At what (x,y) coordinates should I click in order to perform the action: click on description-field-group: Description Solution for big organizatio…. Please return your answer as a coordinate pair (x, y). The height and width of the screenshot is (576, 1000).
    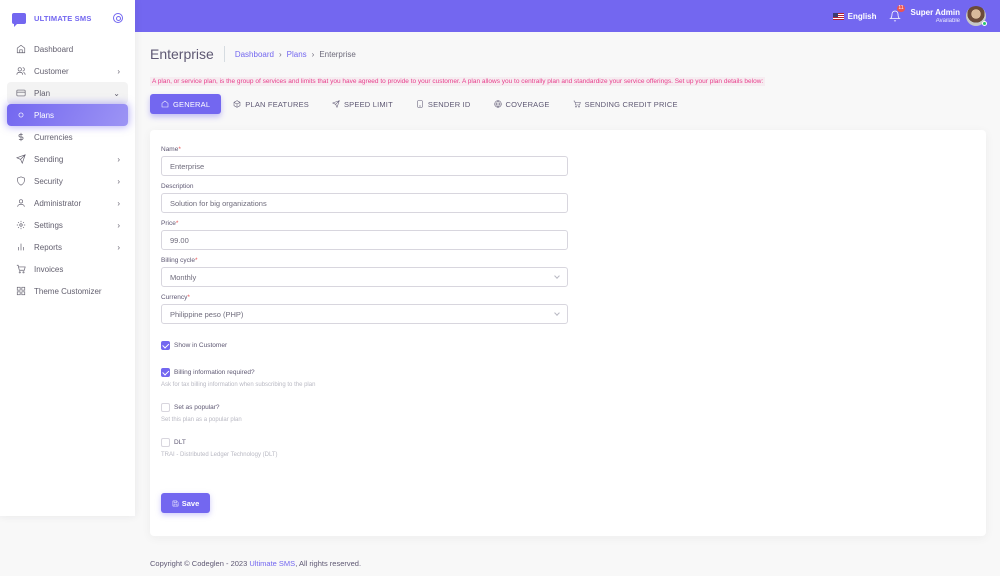
    Looking at the image, I should click on (364, 198).